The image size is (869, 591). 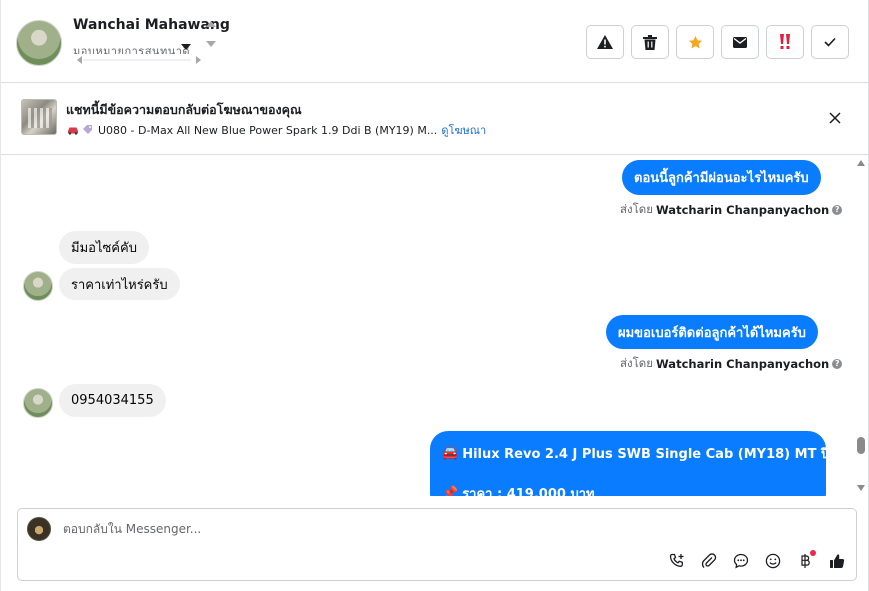 I want to click on warning-icon, so click(x=605, y=42).